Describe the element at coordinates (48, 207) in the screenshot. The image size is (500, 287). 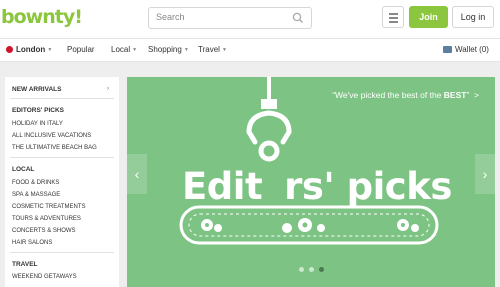
I see `sidebar-item: COSMETIC TREATMENTS` at that location.